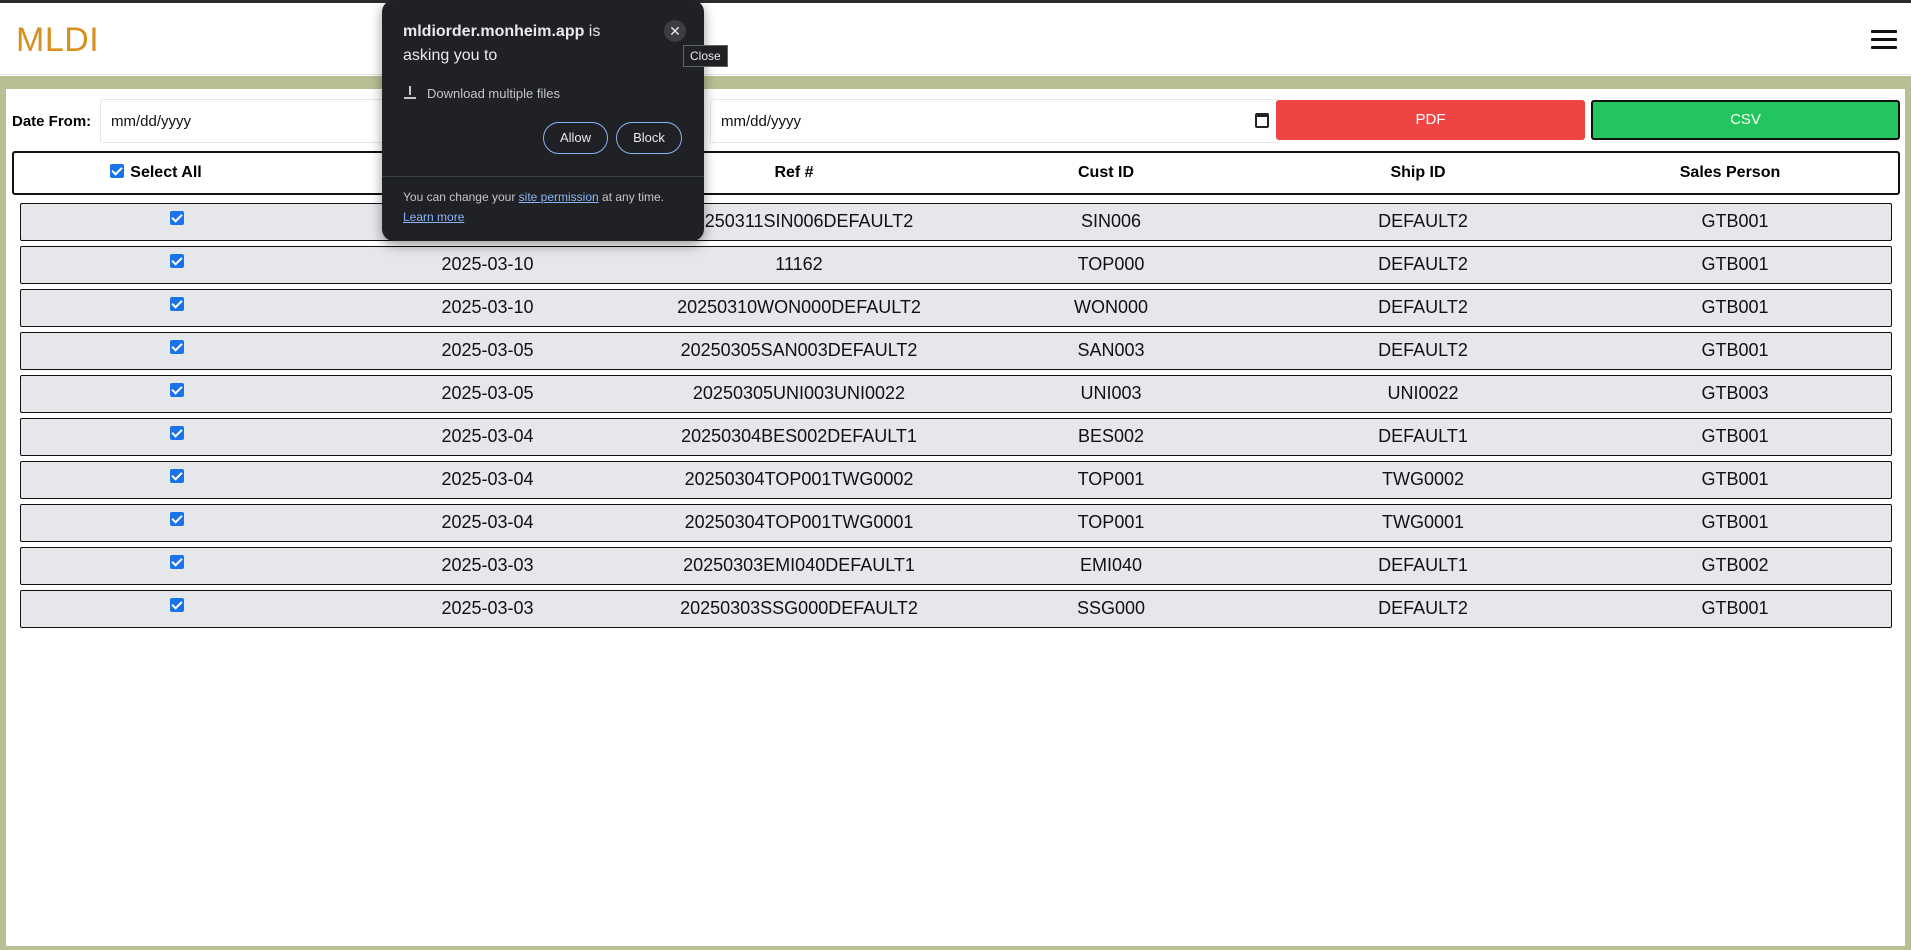 This screenshot has width=1911, height=950. Describe the element at coordinates (955, 39) in the screenshot. I see `app-header: MLDI` at that location.